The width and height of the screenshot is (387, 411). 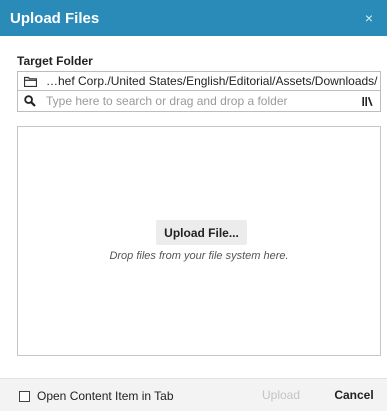 What do you see at coordinates (24, 396) in the screenshot?
I see `open-in-tab-checkbox` at bounding box center [24, 396].